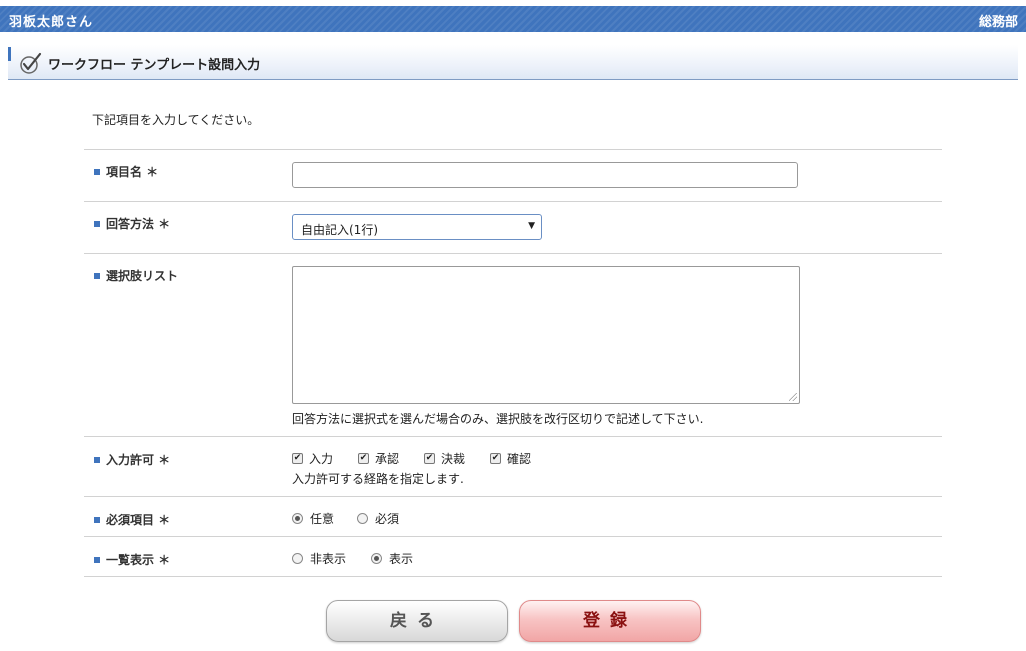  Describe the element at coordinates (453, 459) in the screenshot. I see `permission-option-label: 決裁` at that location.